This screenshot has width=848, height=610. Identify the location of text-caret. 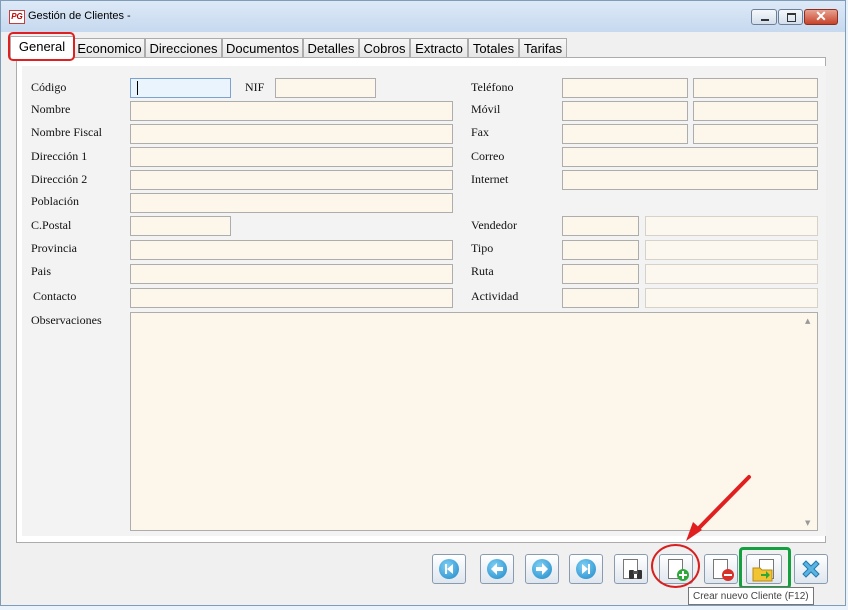
(137, 88).